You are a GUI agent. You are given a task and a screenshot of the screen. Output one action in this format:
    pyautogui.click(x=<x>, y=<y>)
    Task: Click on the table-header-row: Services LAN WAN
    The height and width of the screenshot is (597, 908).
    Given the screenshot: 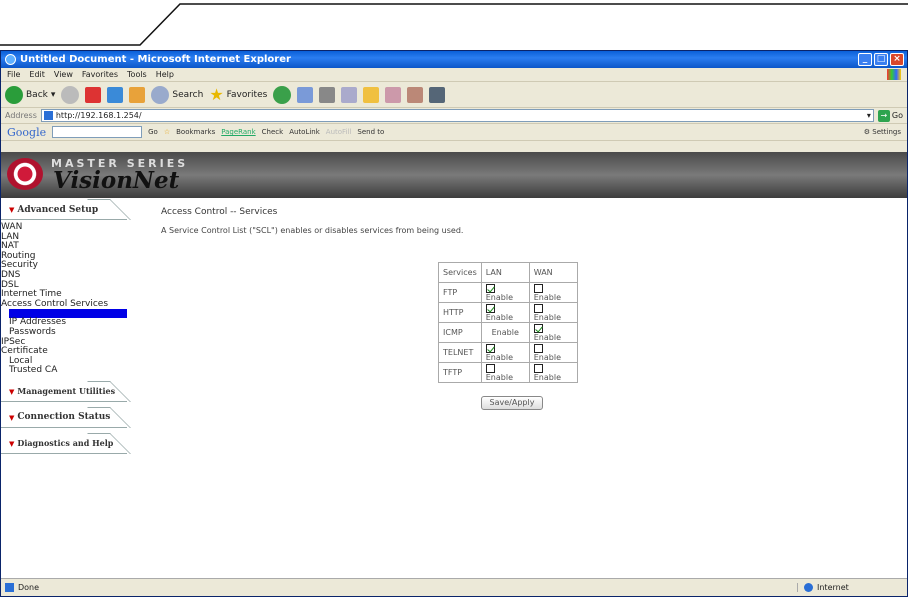 What is the action you would take?
    pyautogui.click(x=508, y=272)
    